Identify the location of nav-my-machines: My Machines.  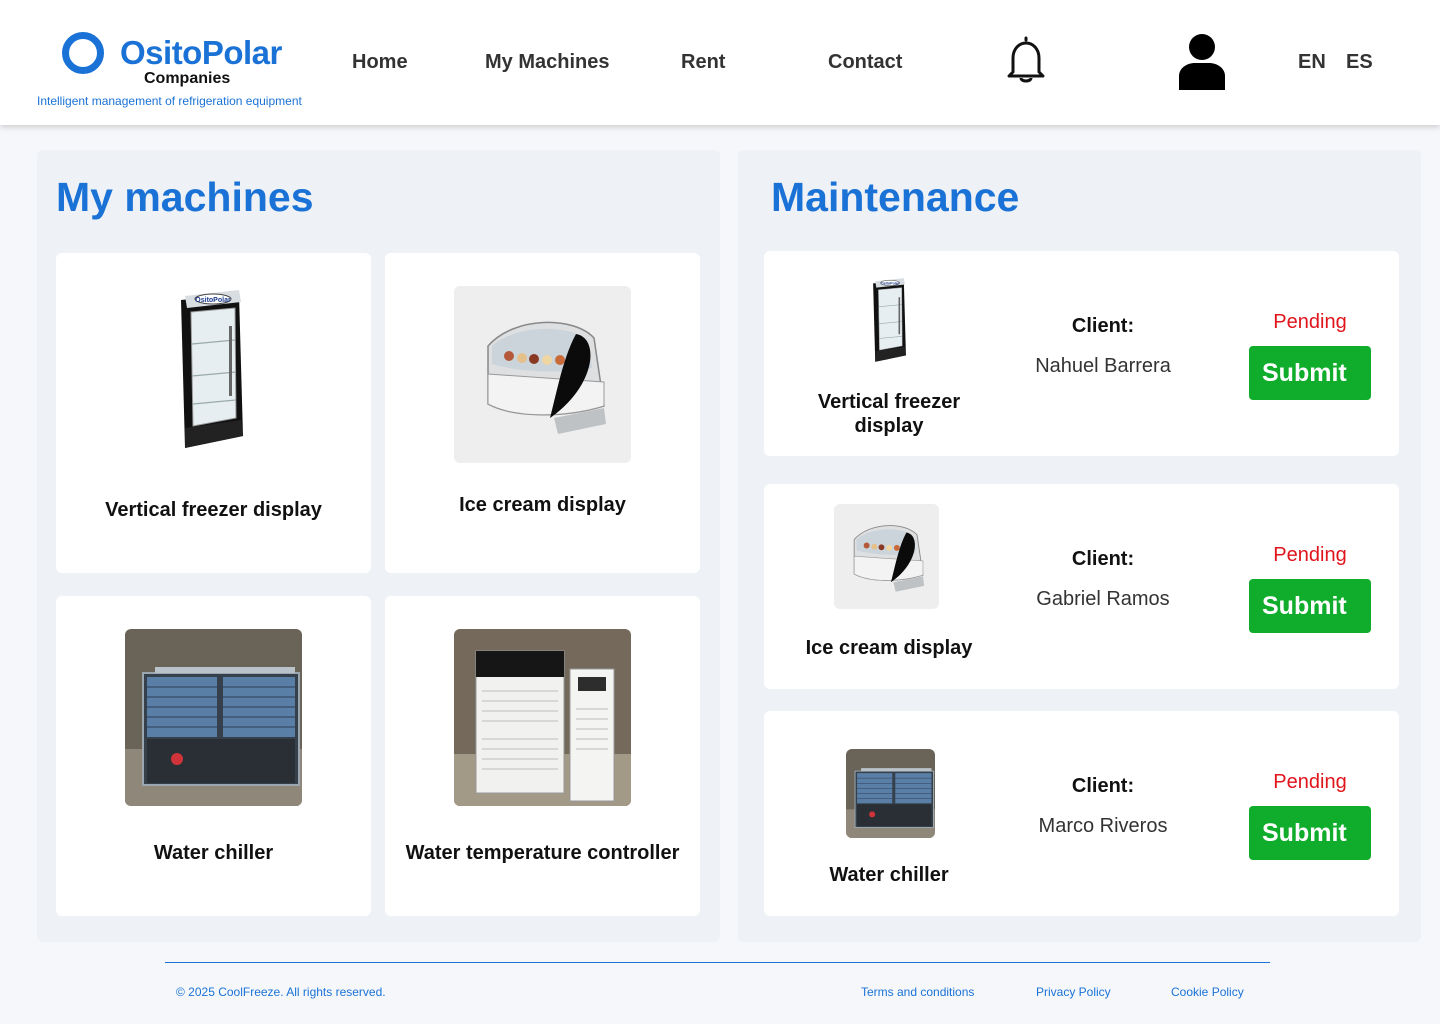
(547, 62).